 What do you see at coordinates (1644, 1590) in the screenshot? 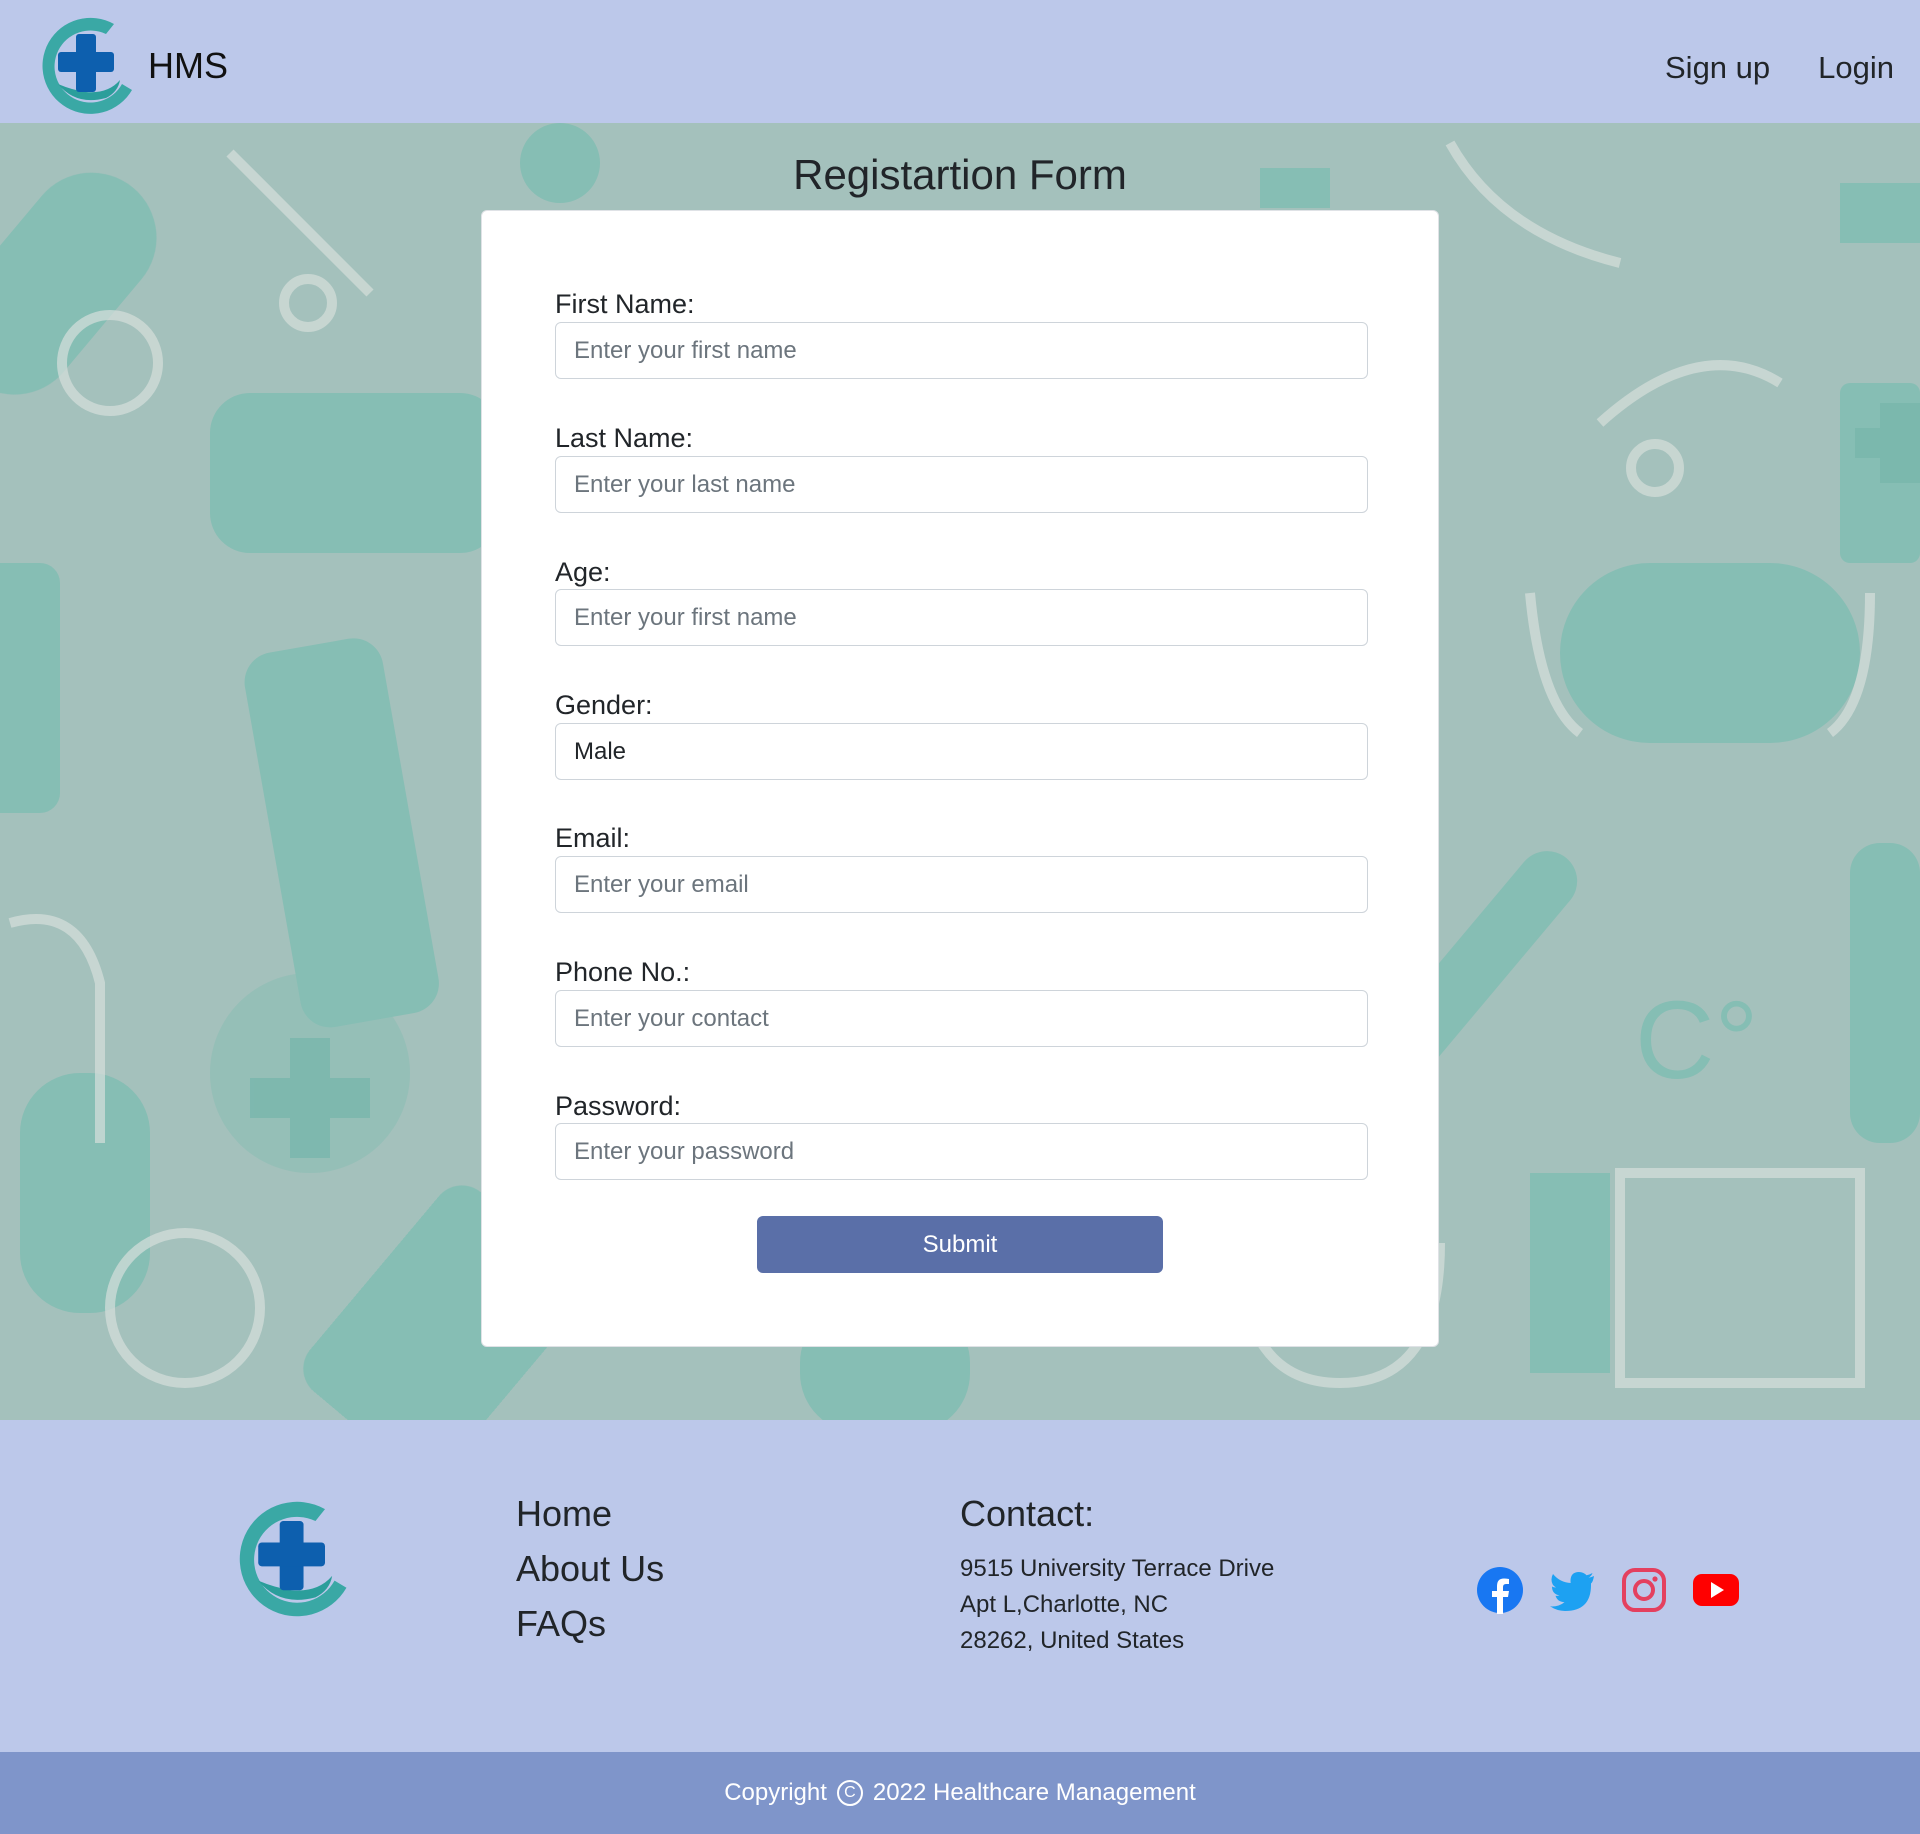
I see `instagram-icon` at bounding box center [1644, 1590].